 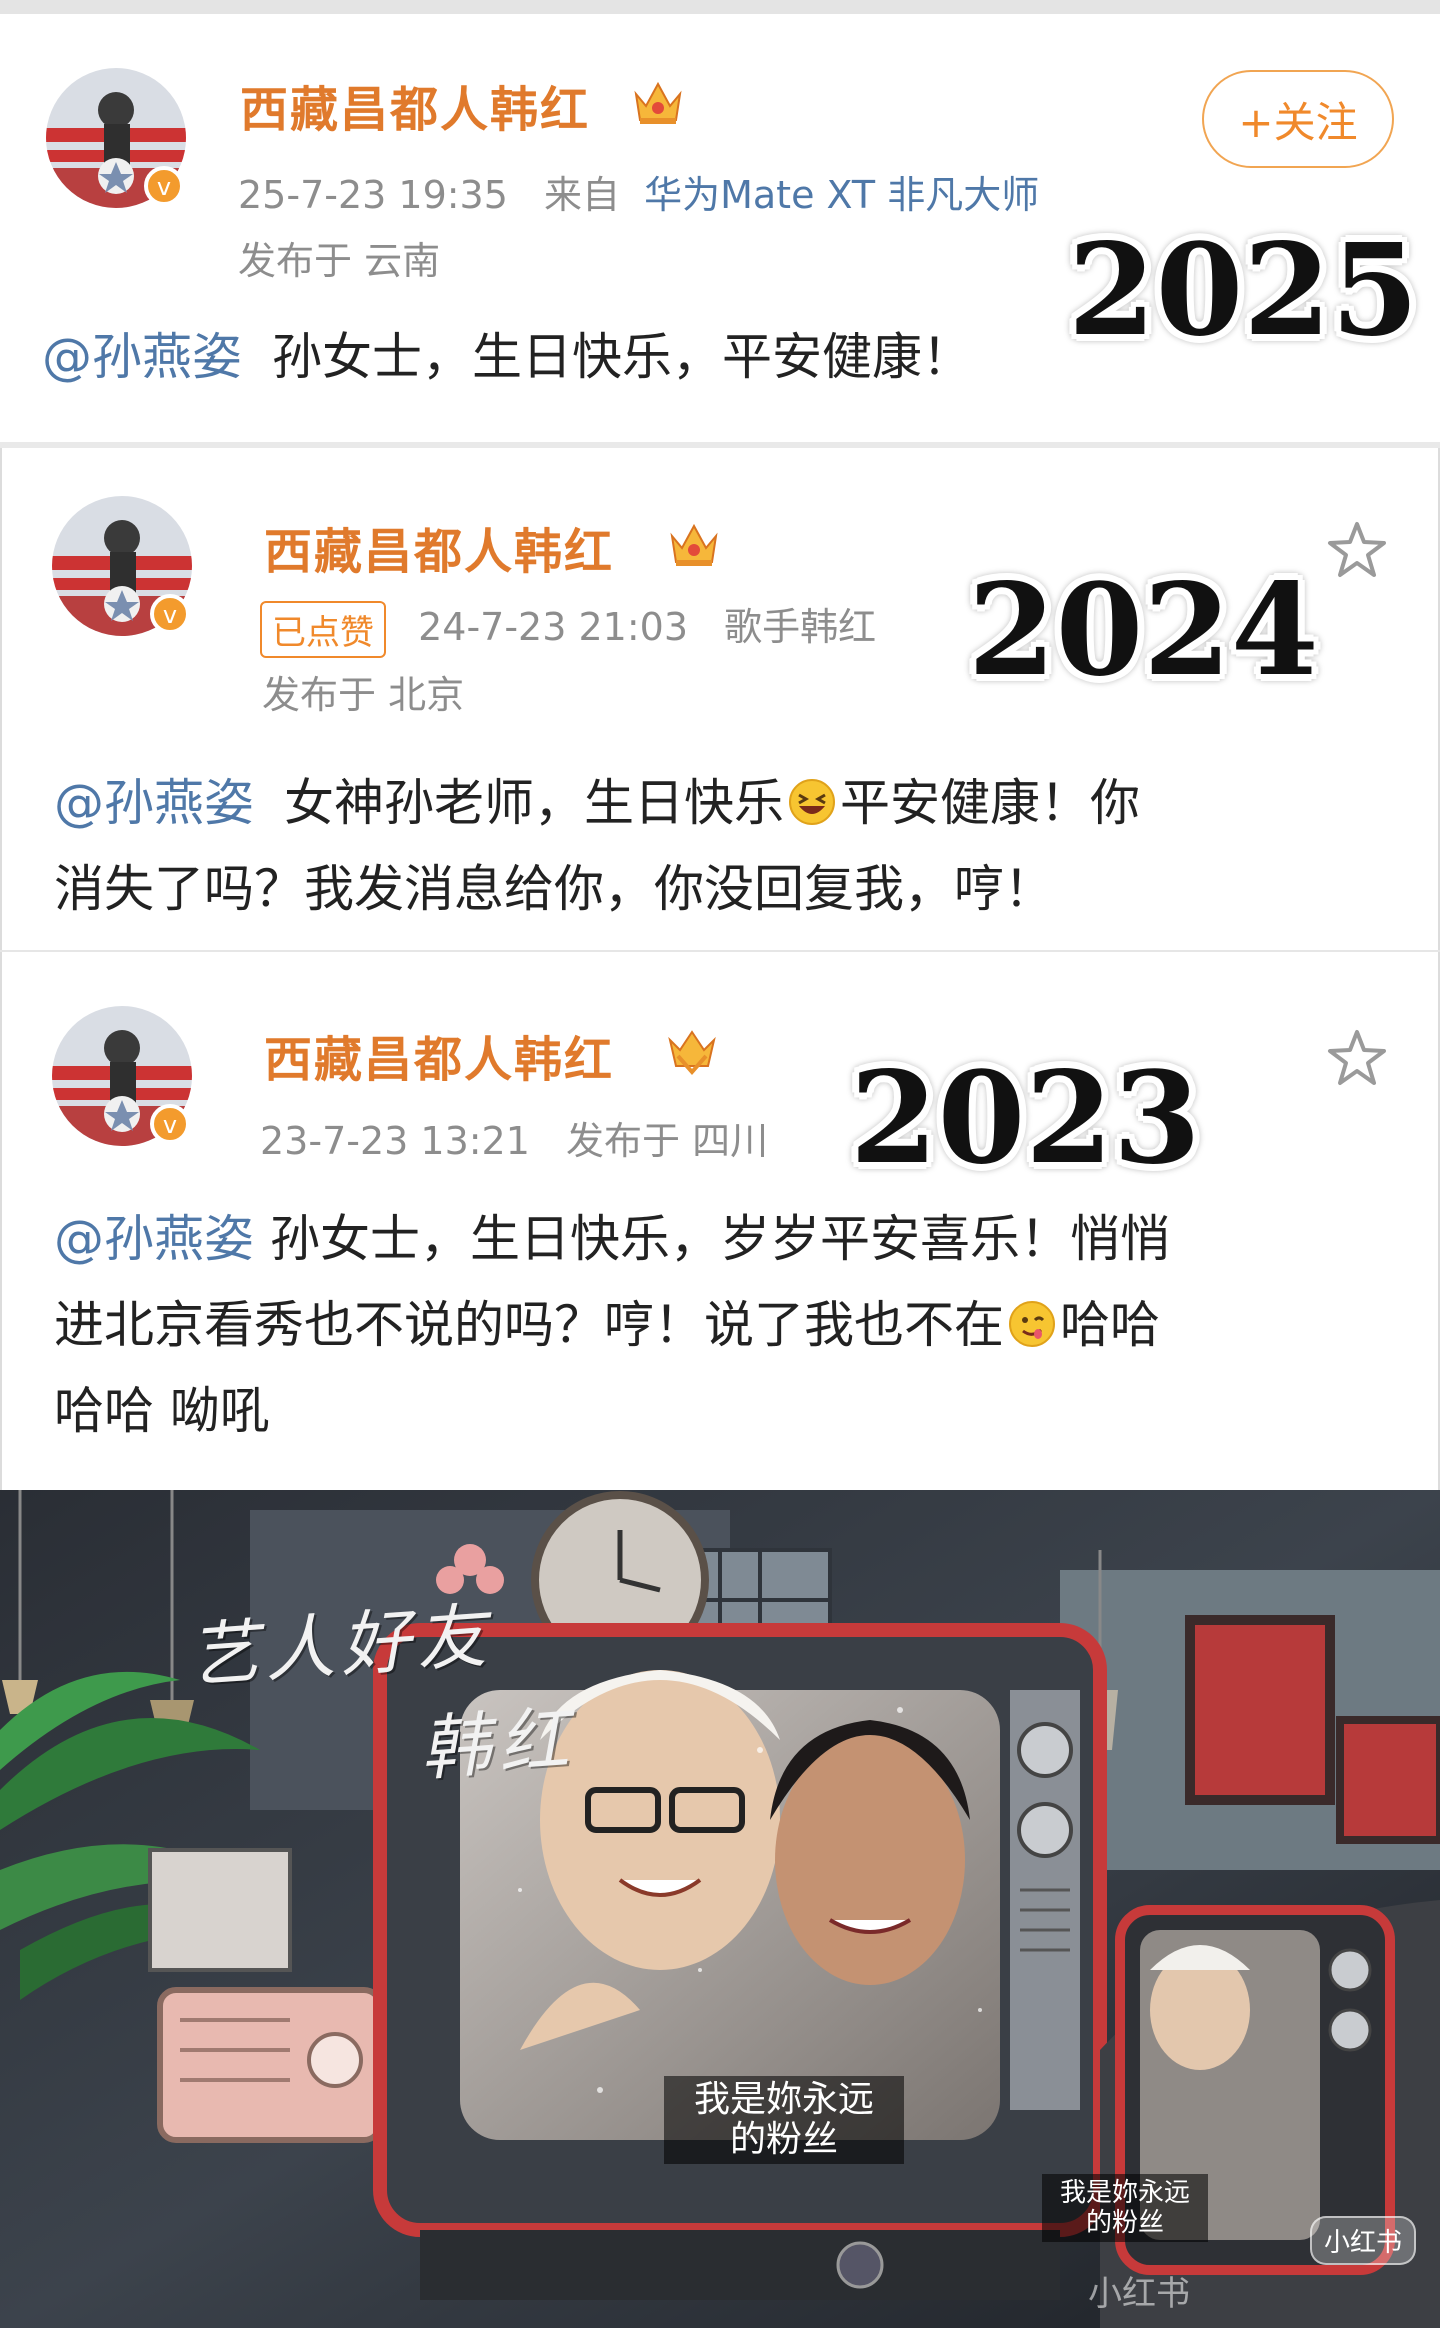 I want to click on post-text: 哈哈 呦吼, so click(x=162, y=1411).